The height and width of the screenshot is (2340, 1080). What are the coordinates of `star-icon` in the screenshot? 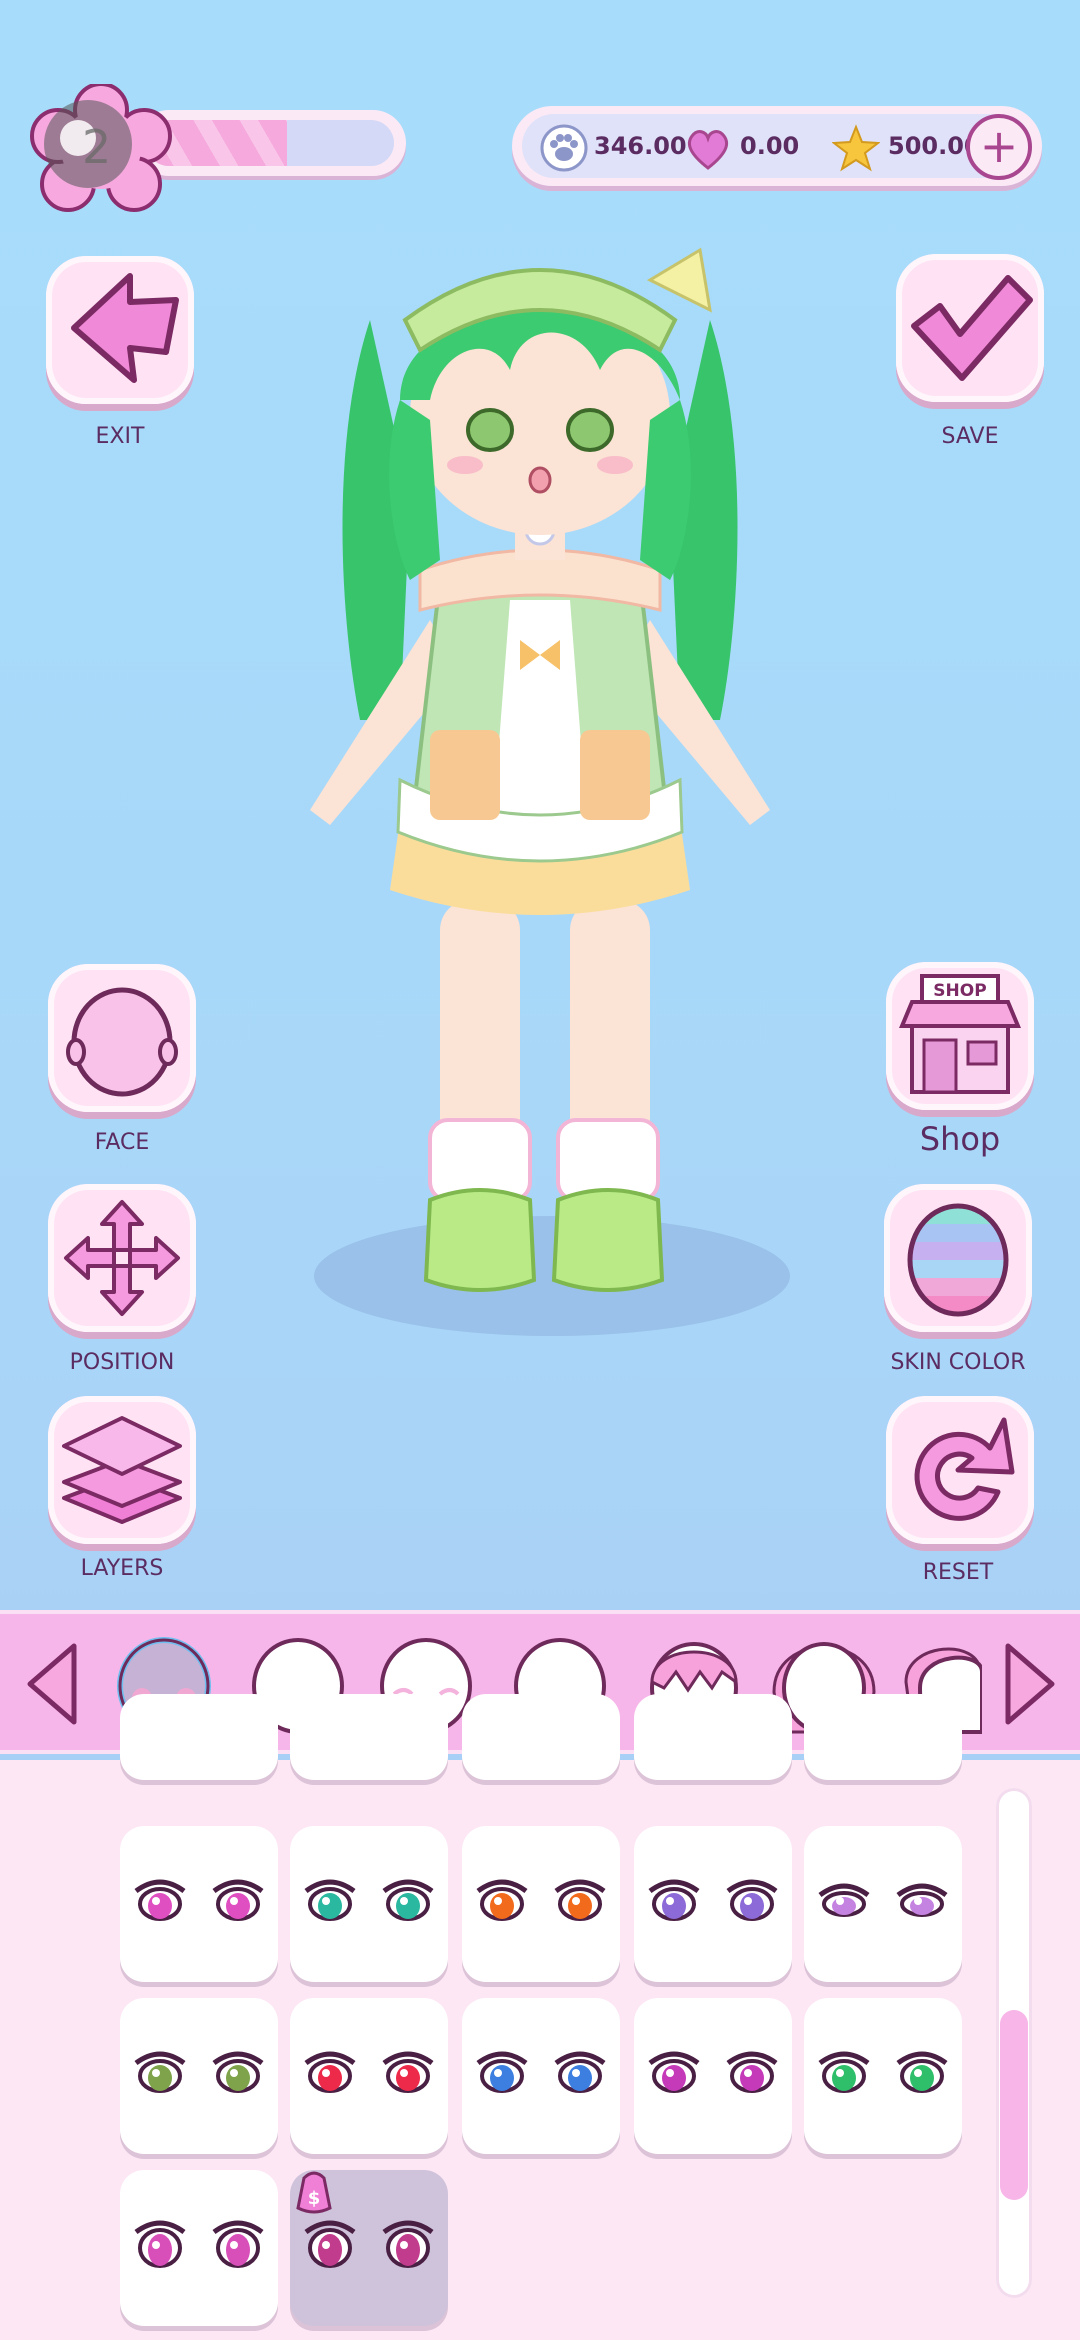 It's located at (856, 148).